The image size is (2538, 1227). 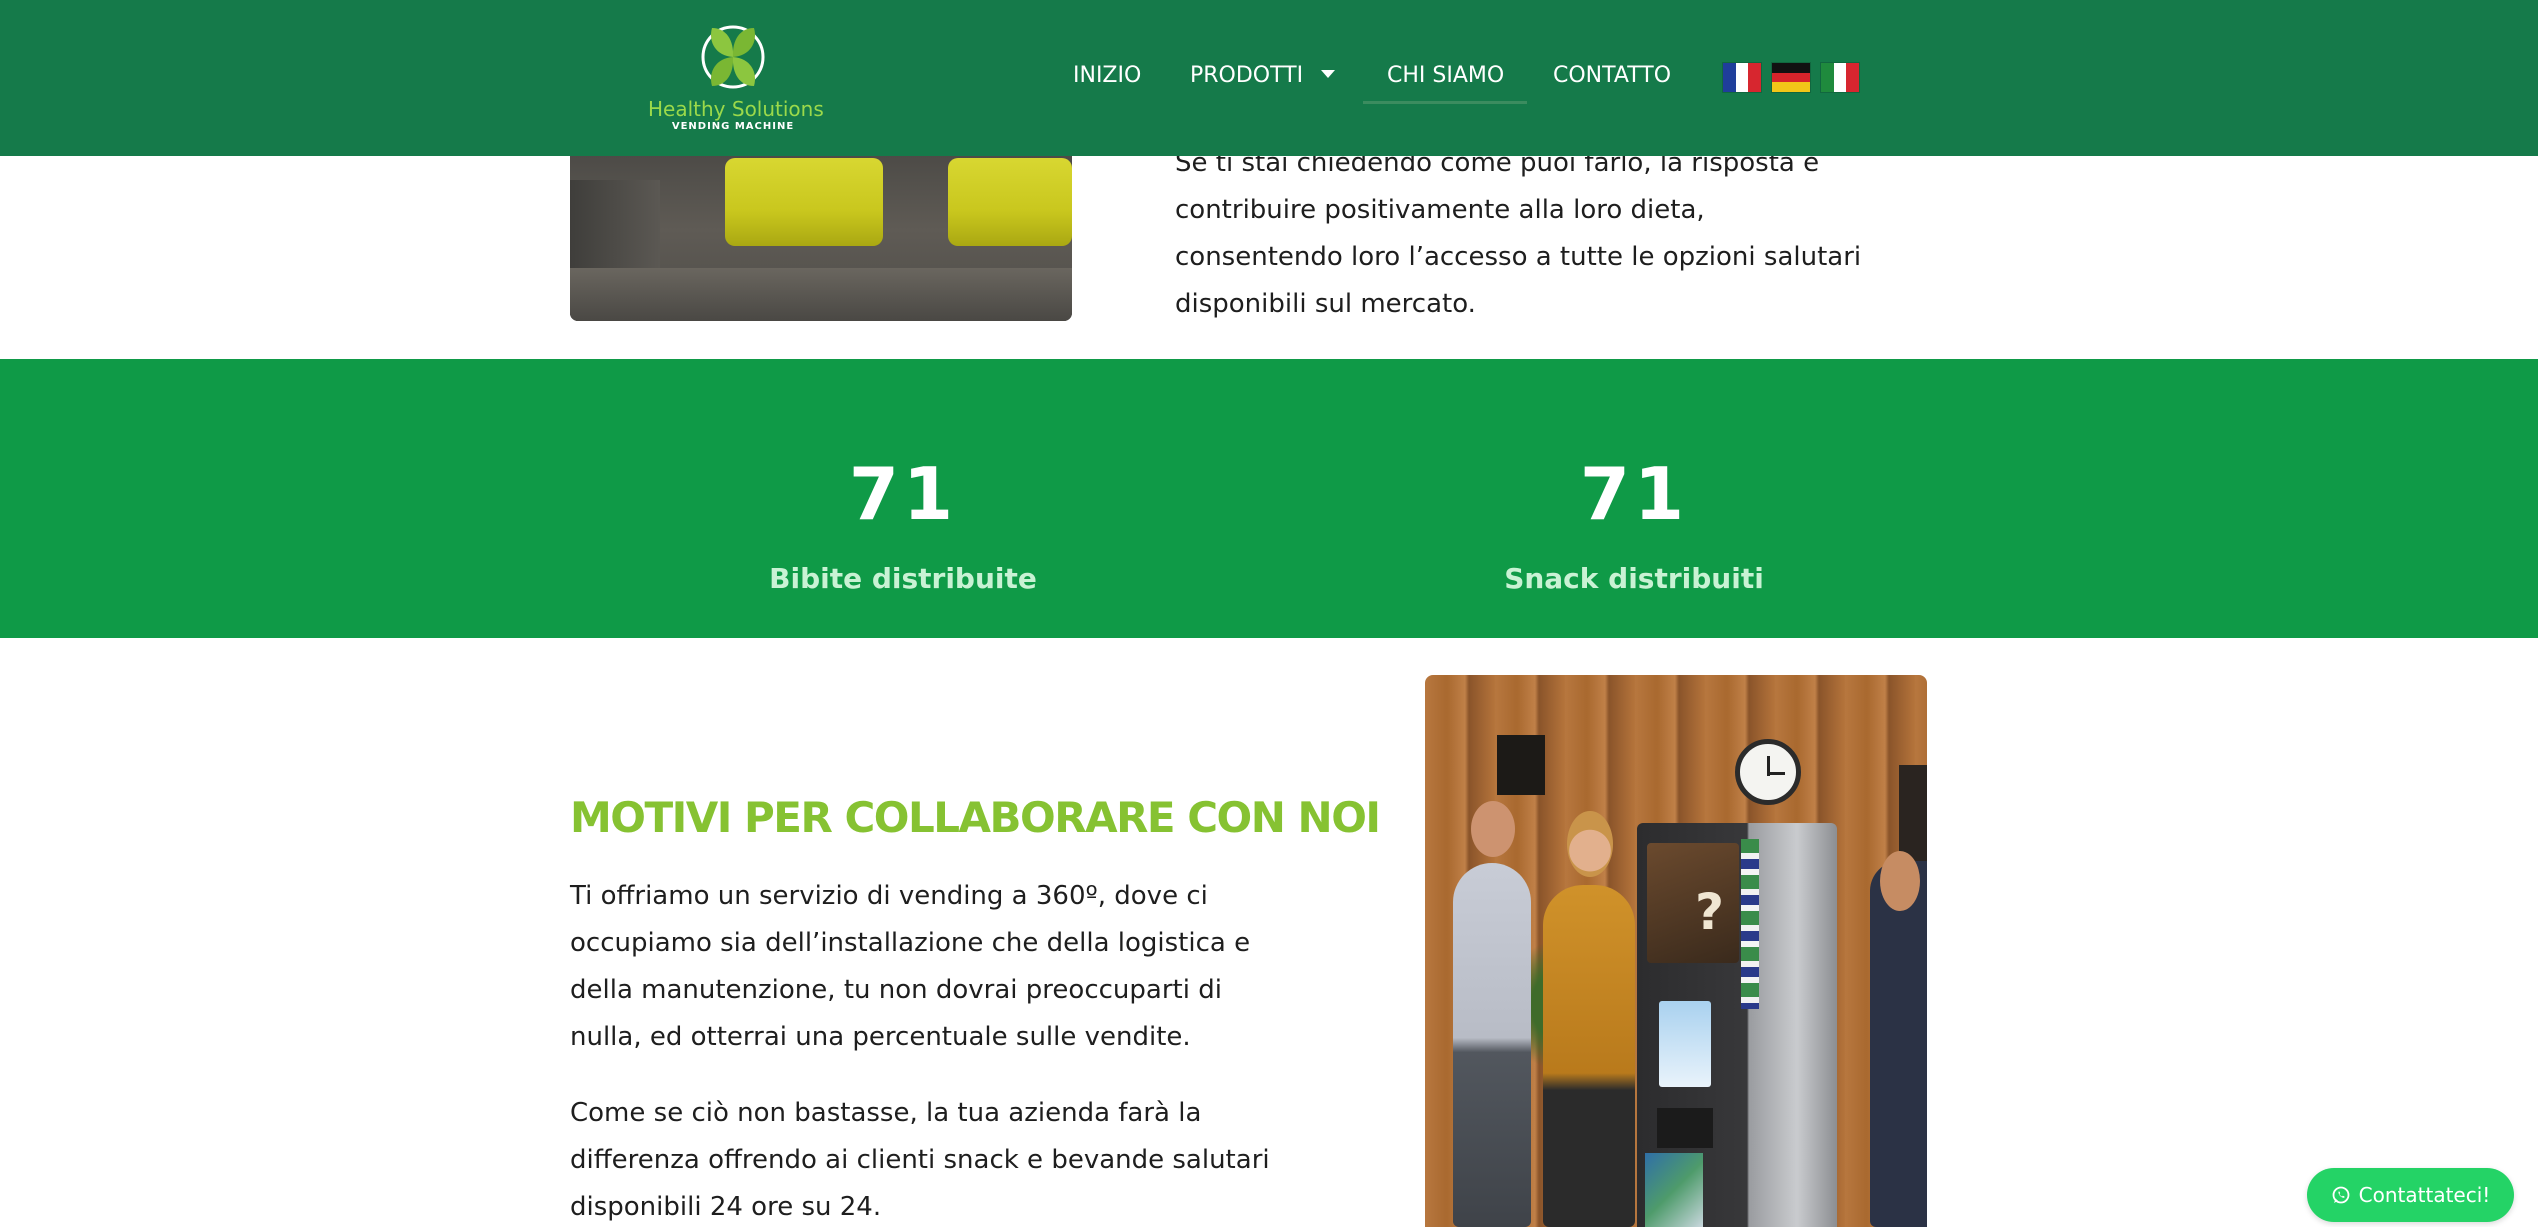 I want to click on contact-button: Contattateci!, so click(x=2410, y=1195).